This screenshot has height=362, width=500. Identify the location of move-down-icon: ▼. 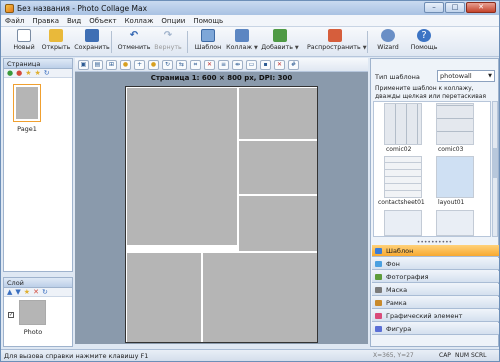
(17, 292).